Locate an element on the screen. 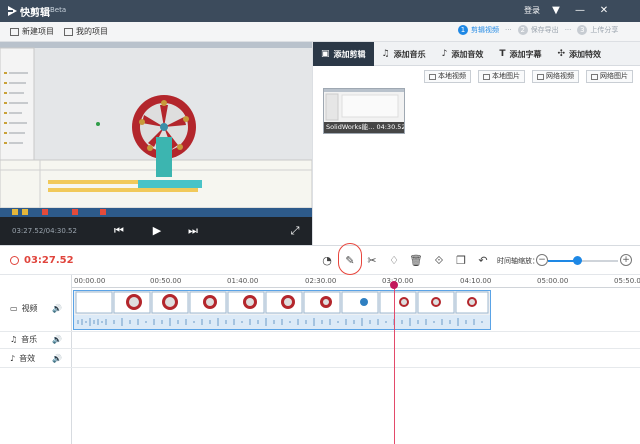  step-share: 3 上传分享 is located at coordinates (597, 30).